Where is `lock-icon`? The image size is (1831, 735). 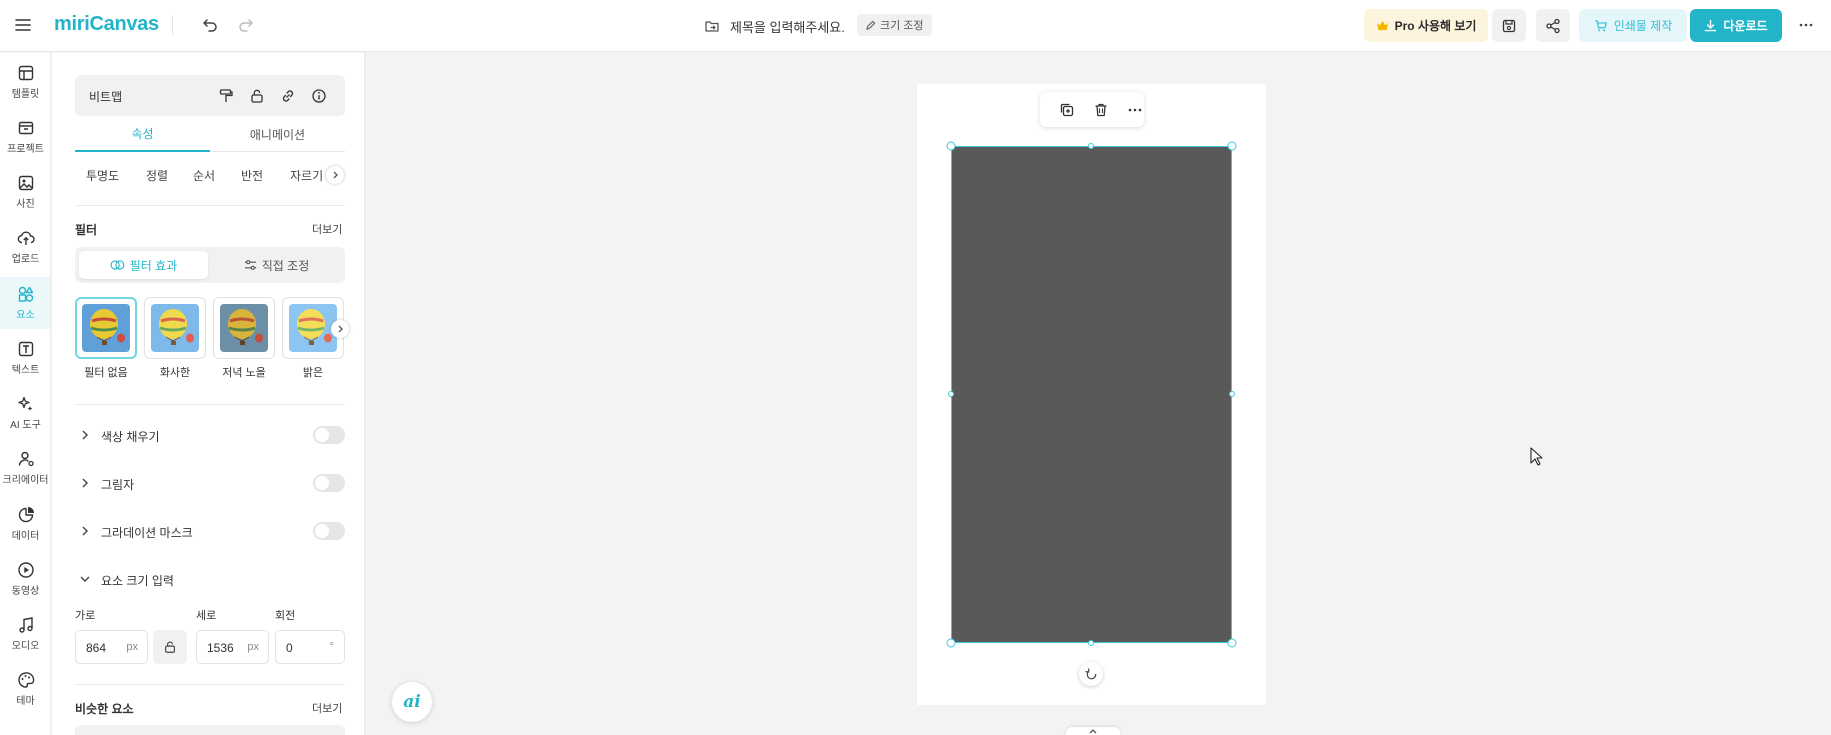
lock-icon is located at coordinates (257, 96).